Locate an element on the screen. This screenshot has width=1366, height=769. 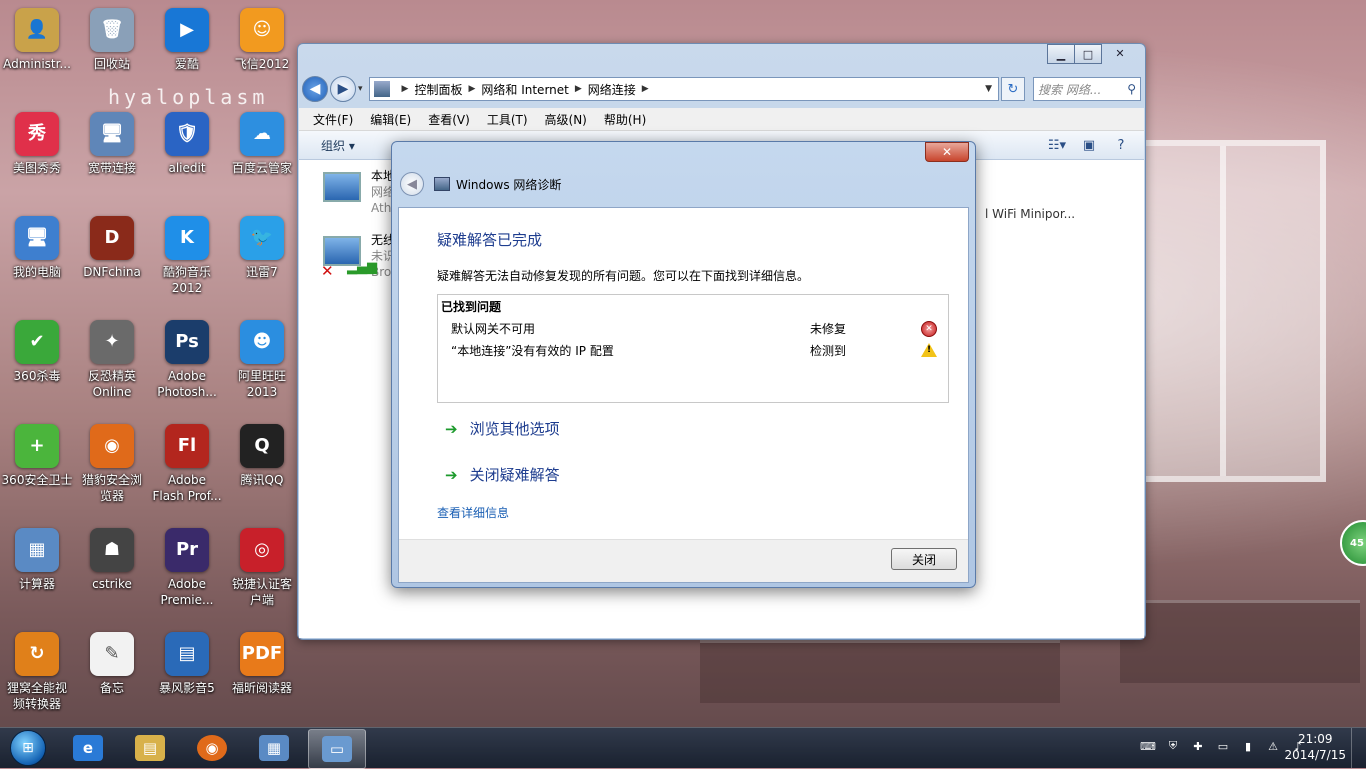
taskbar-explorer: ▤ is located at coordinates (150, 748).